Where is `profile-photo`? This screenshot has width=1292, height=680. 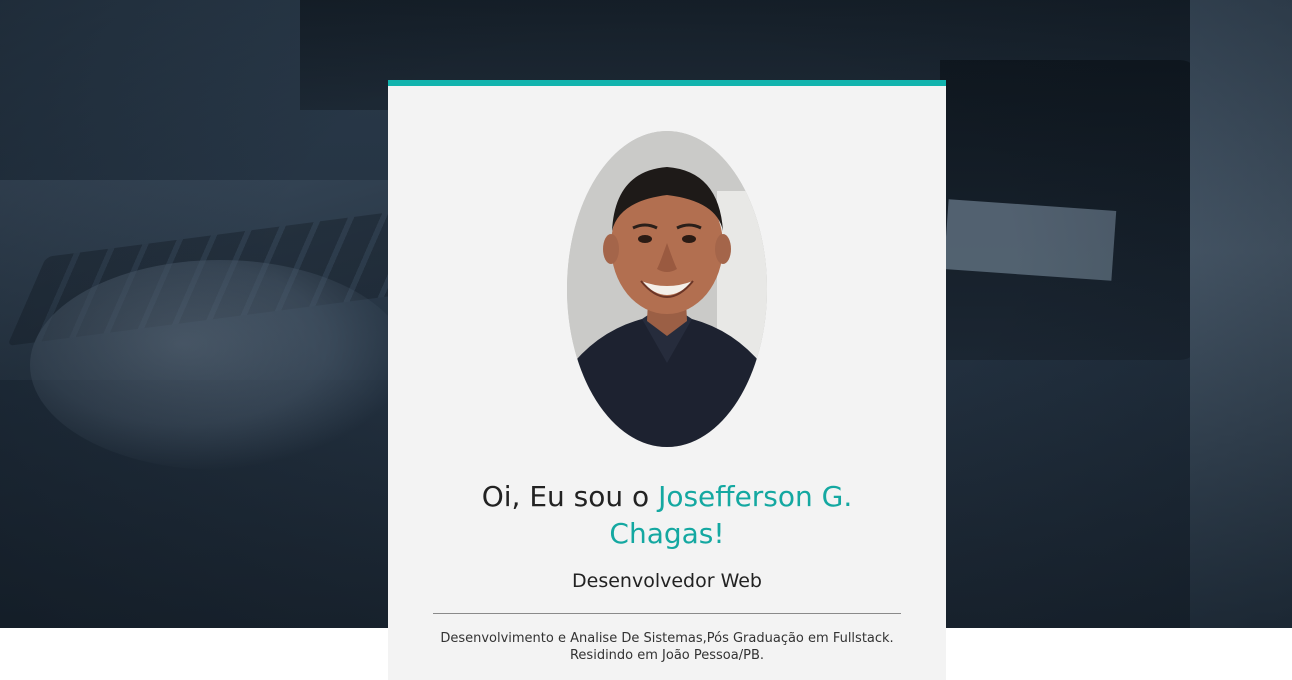
profile-photo is located at coordinates (667, 289).